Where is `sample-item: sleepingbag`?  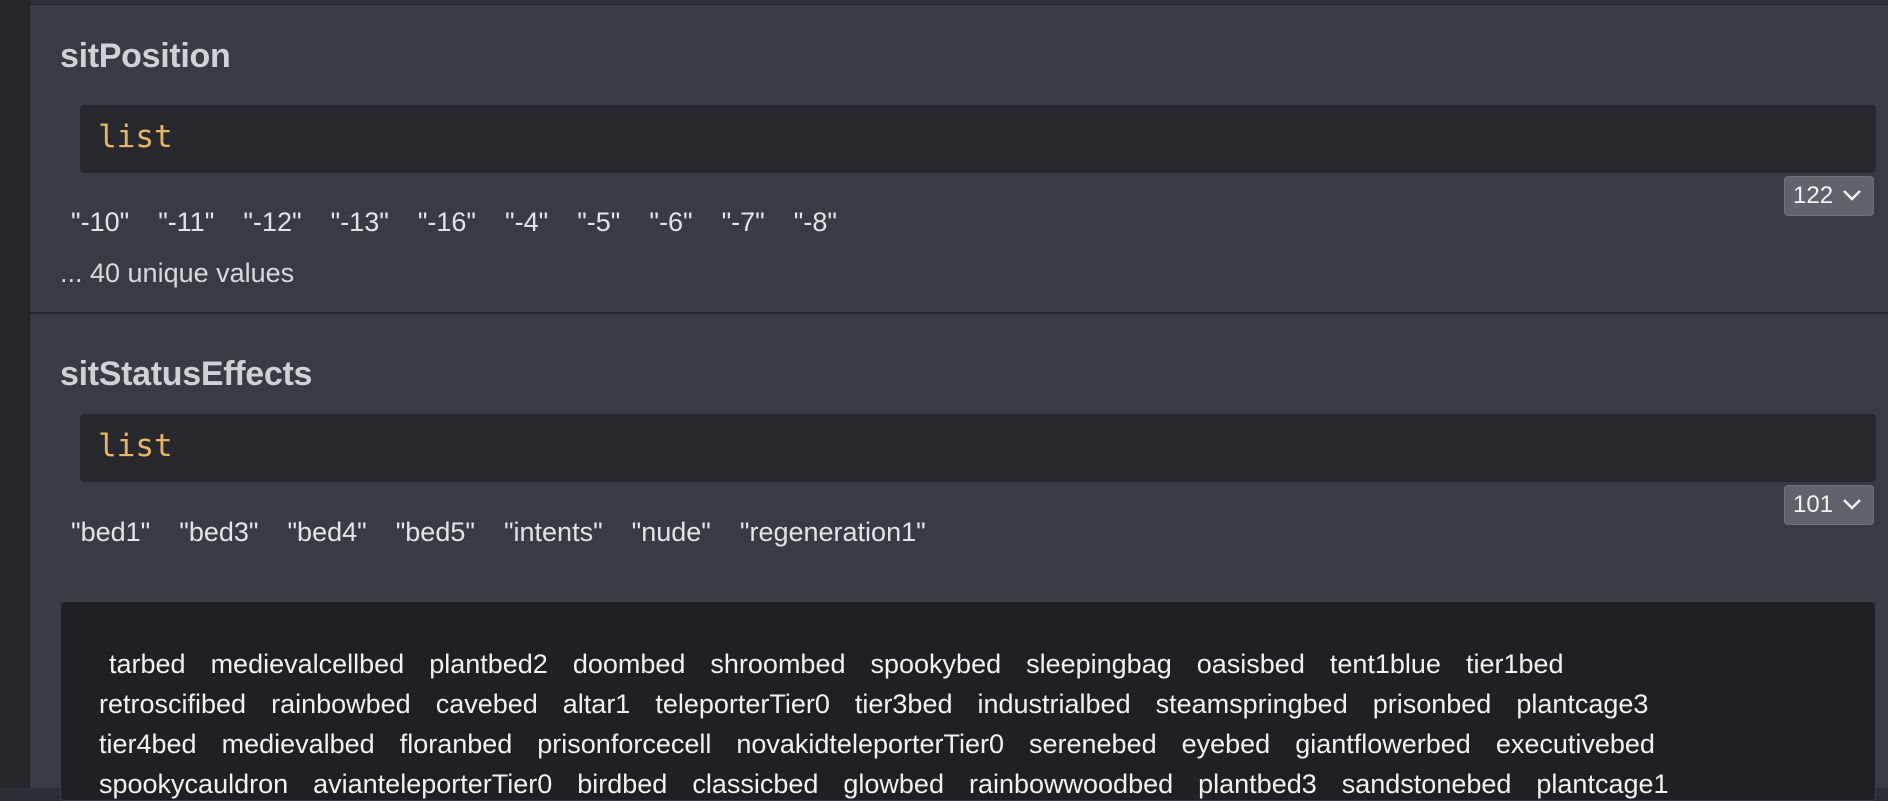
sample-item: sleepingbag is located at coordinates (1099, 664).